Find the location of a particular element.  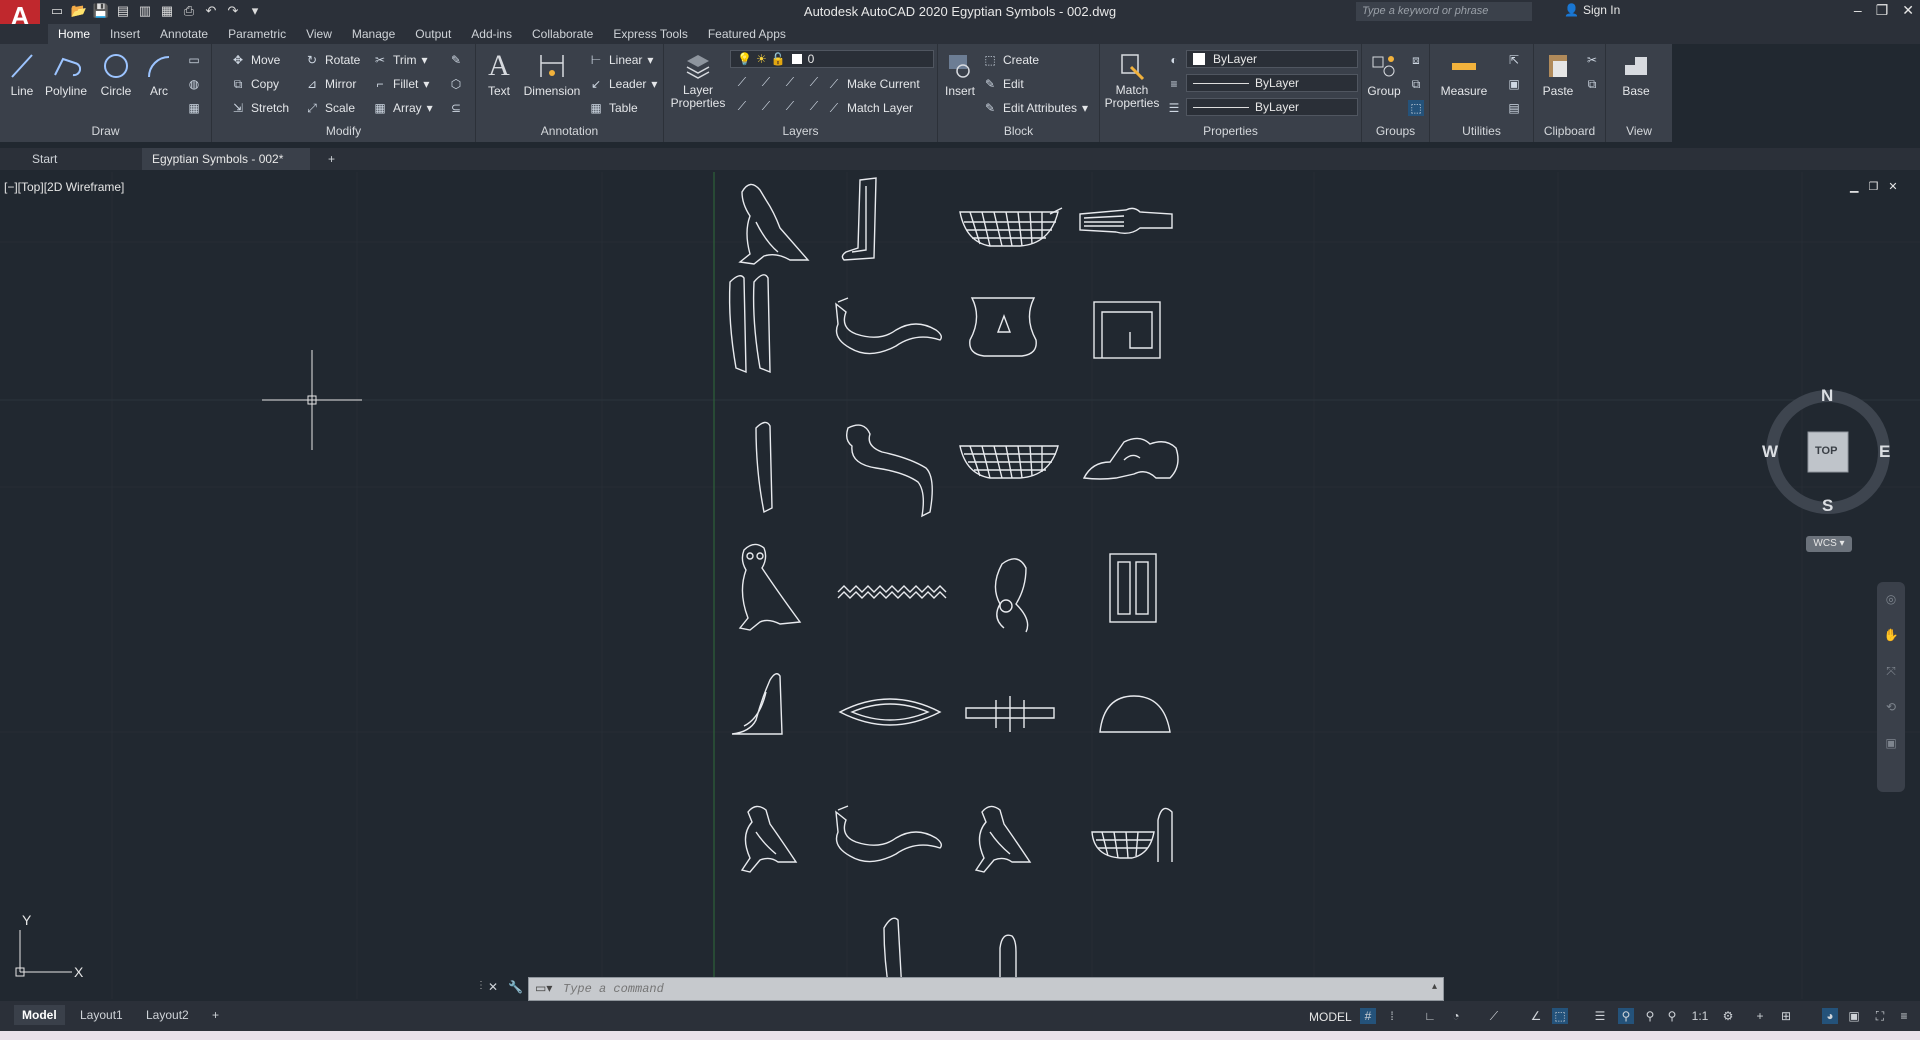

pan-icon: ✋ is located at coordinates (1891, 638).